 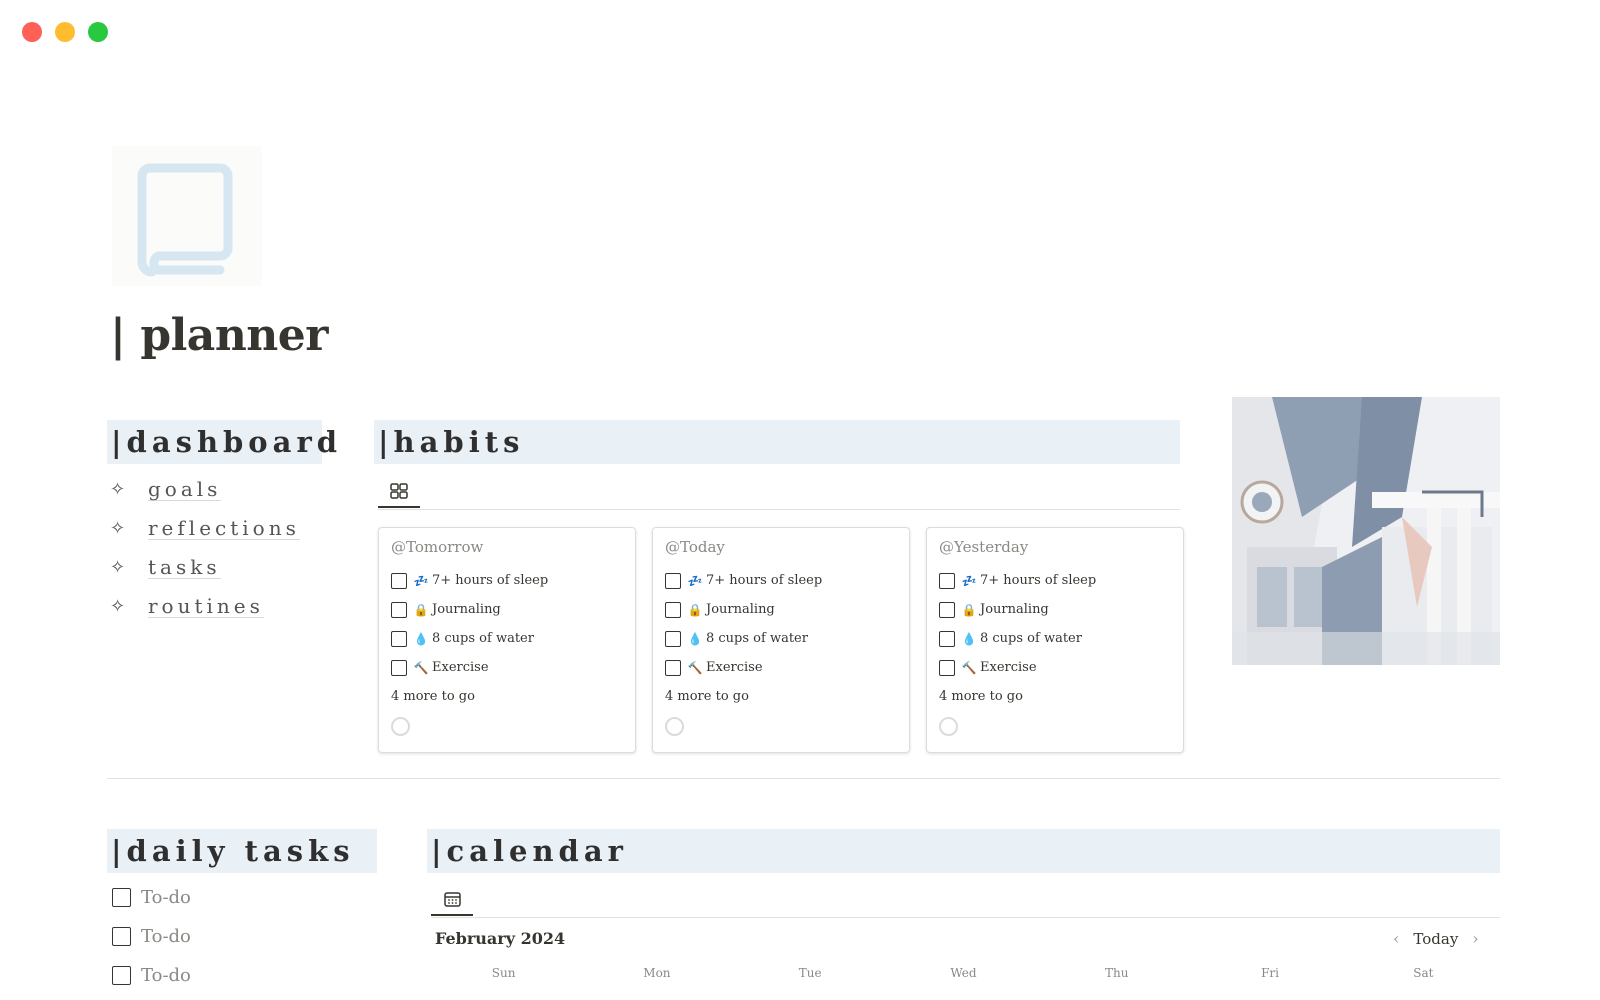 I want to click on dashboard-item-reflections: ✧ reflections, so click(x=205, y=528).